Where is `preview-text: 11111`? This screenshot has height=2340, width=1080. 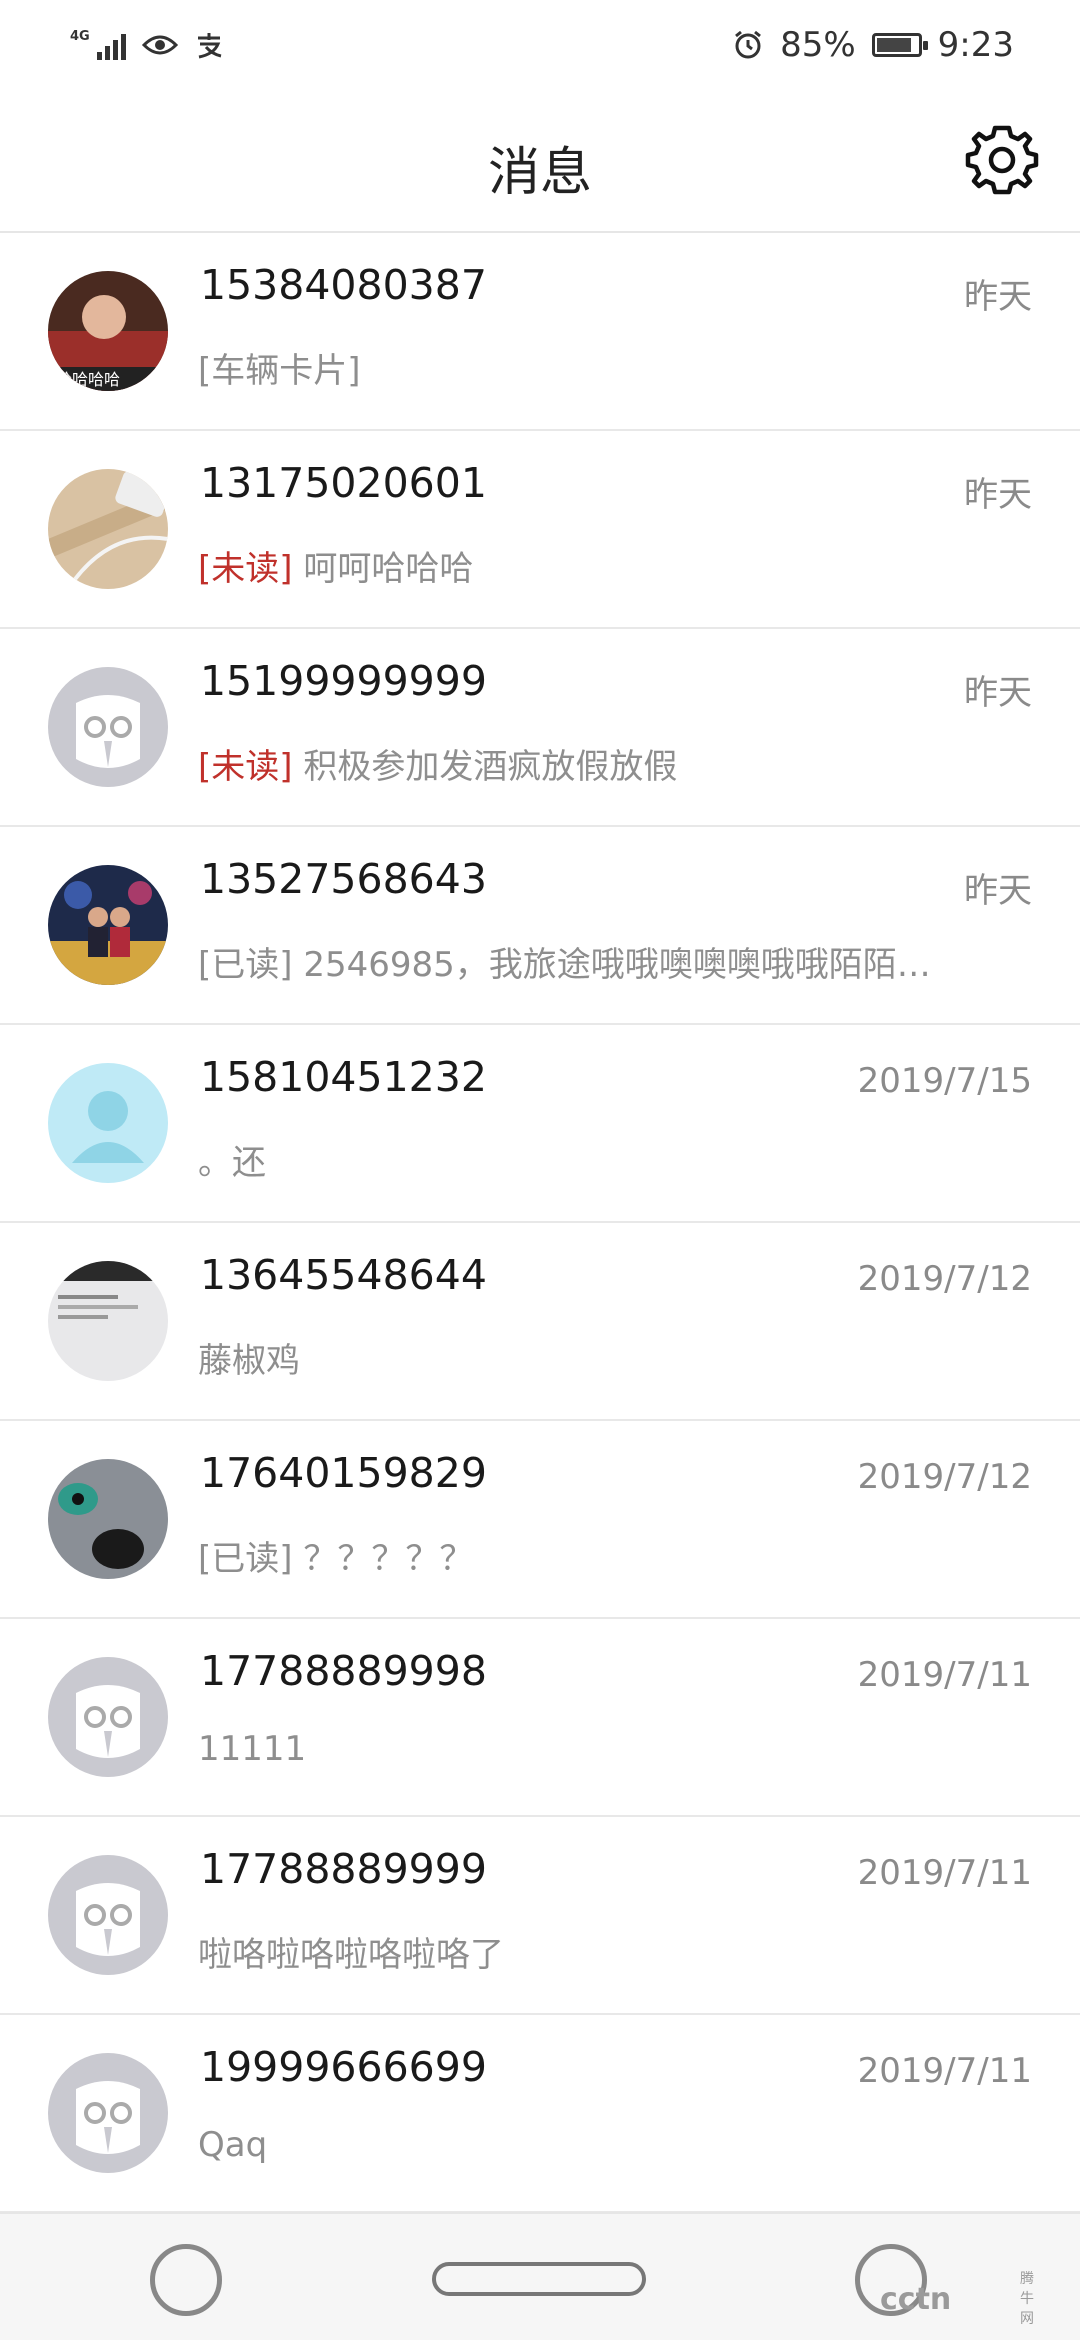 preview-text: 11111 is located at coordinates (252, 1749).